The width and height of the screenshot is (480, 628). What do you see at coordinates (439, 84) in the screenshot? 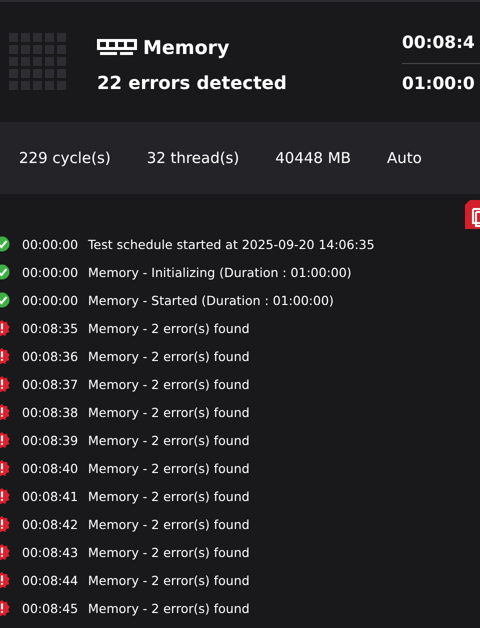
I see `total-duration: 01:00:0` at bounding box center [439, 84].